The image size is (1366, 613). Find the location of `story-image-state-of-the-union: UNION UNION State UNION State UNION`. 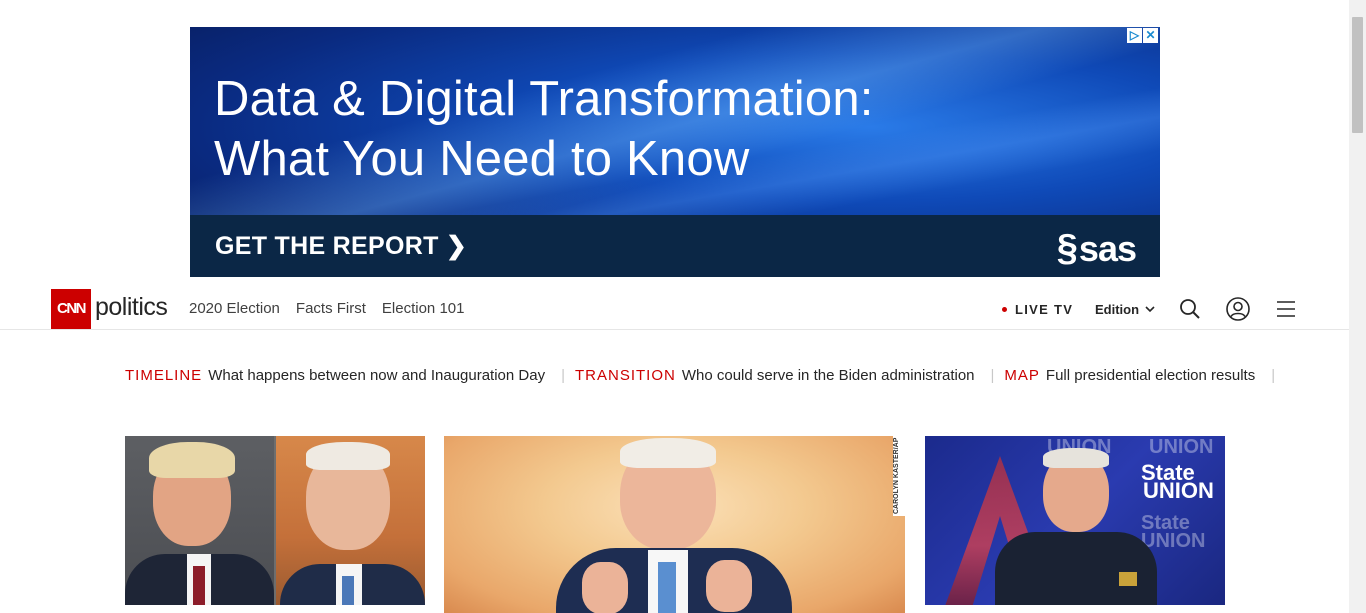

story-image-state-of-the-union: UNION UNION State UNION State UNION is located at coordinates (1075, 520).